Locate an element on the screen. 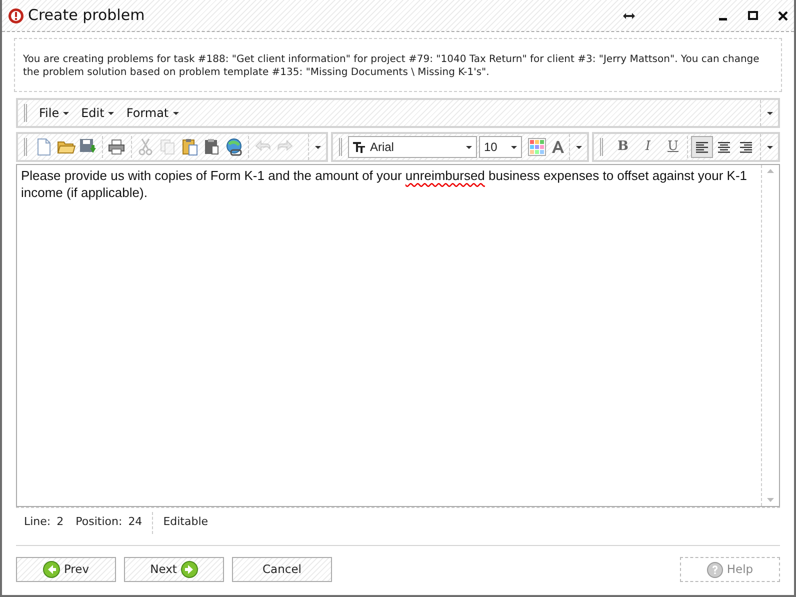 The width and height of the screenshot is (796, 597). italic-button: I is located at coordinates (648, 147).